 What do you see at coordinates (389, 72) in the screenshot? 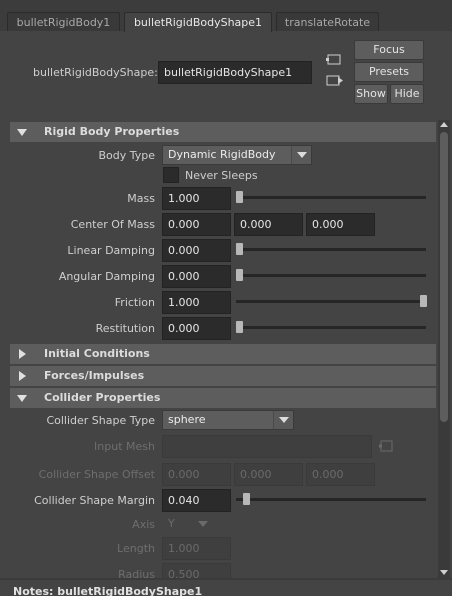
I see `presets-button: Presets` at bounding box center [389, 72].